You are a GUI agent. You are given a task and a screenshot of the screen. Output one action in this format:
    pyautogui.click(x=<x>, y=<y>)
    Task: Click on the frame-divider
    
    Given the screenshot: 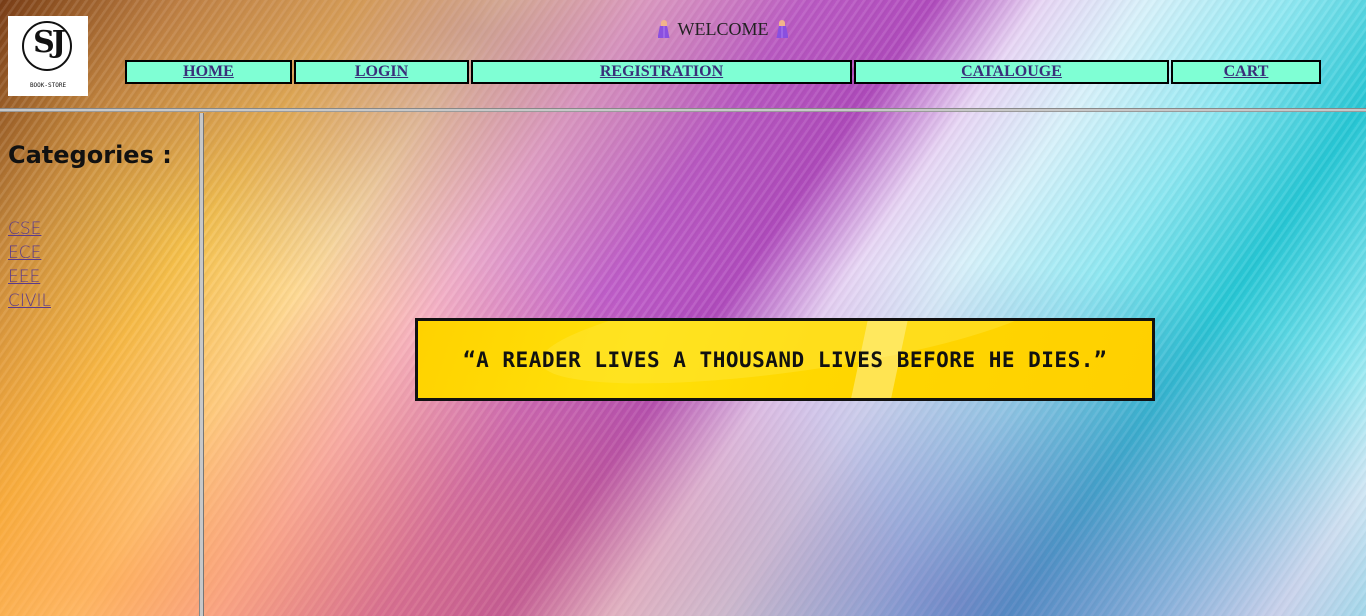 What is the action you would take?
    pyautogui.click(x=201, y=364)
    